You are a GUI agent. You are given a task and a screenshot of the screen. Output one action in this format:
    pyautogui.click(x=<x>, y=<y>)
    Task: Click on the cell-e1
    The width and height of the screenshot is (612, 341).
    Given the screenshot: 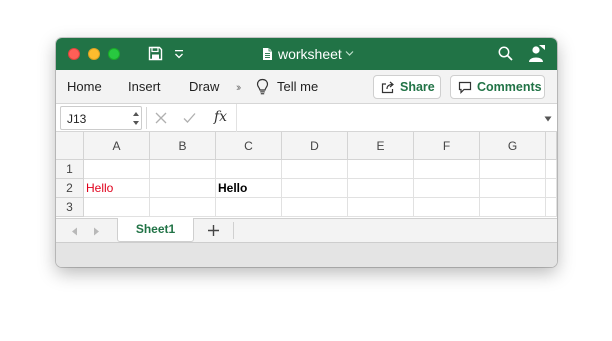 What is the action you would take?
    pyautogui.click(x=381, y=169)
    